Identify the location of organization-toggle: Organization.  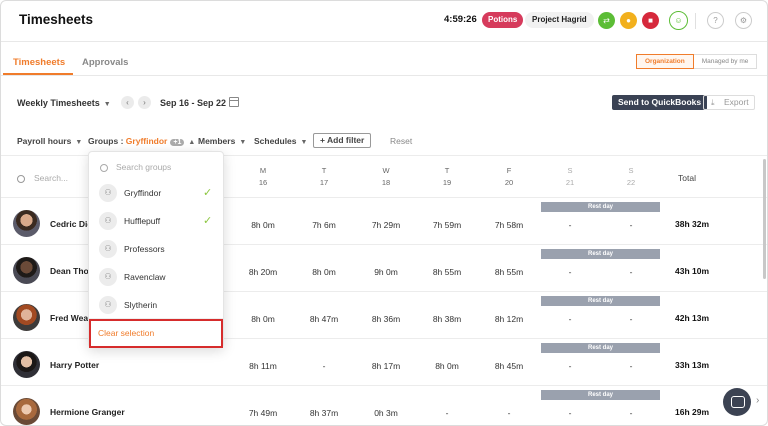
(665, 61).